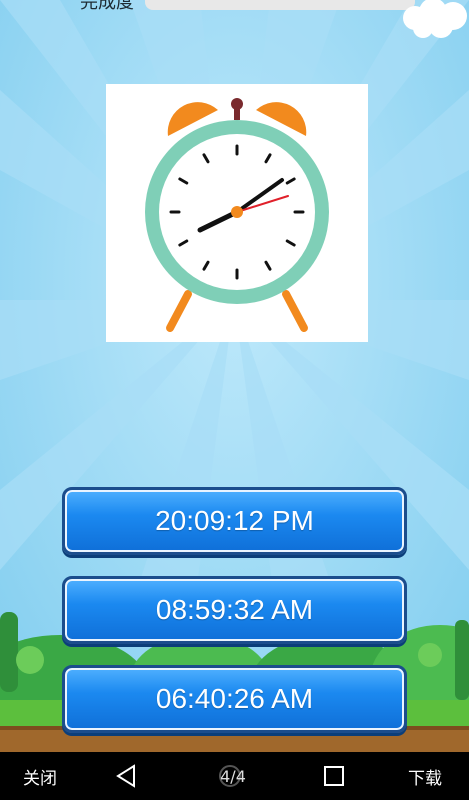  I want to click on answer-option-label: 20:09:12 PM, so click(234, 520).